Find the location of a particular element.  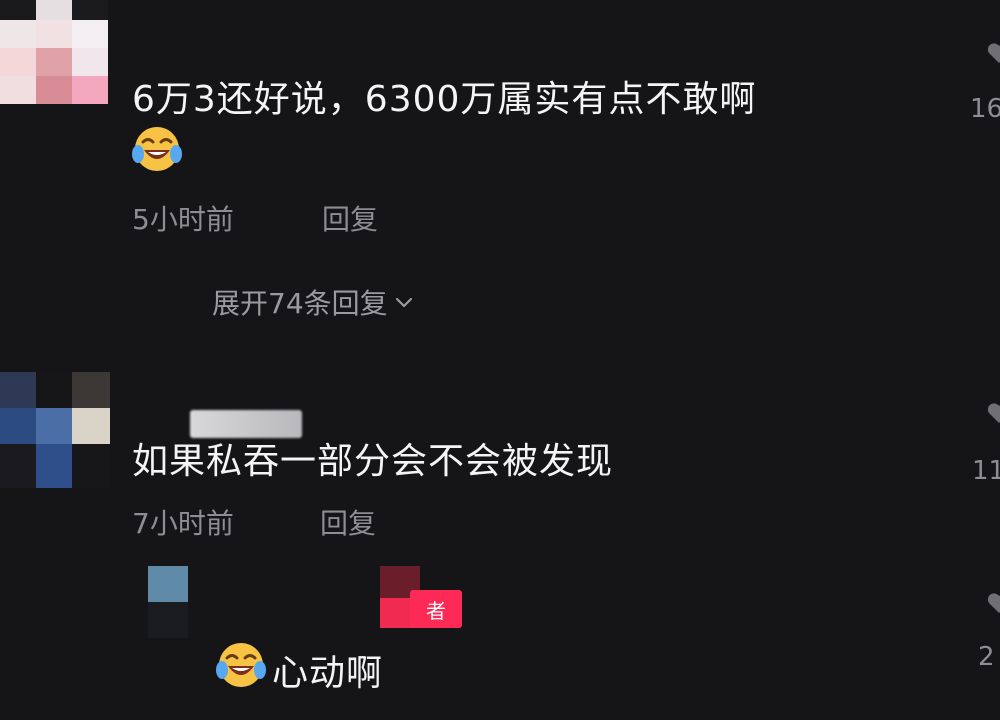

like-count: 2 is located at coordinates (986, 657).